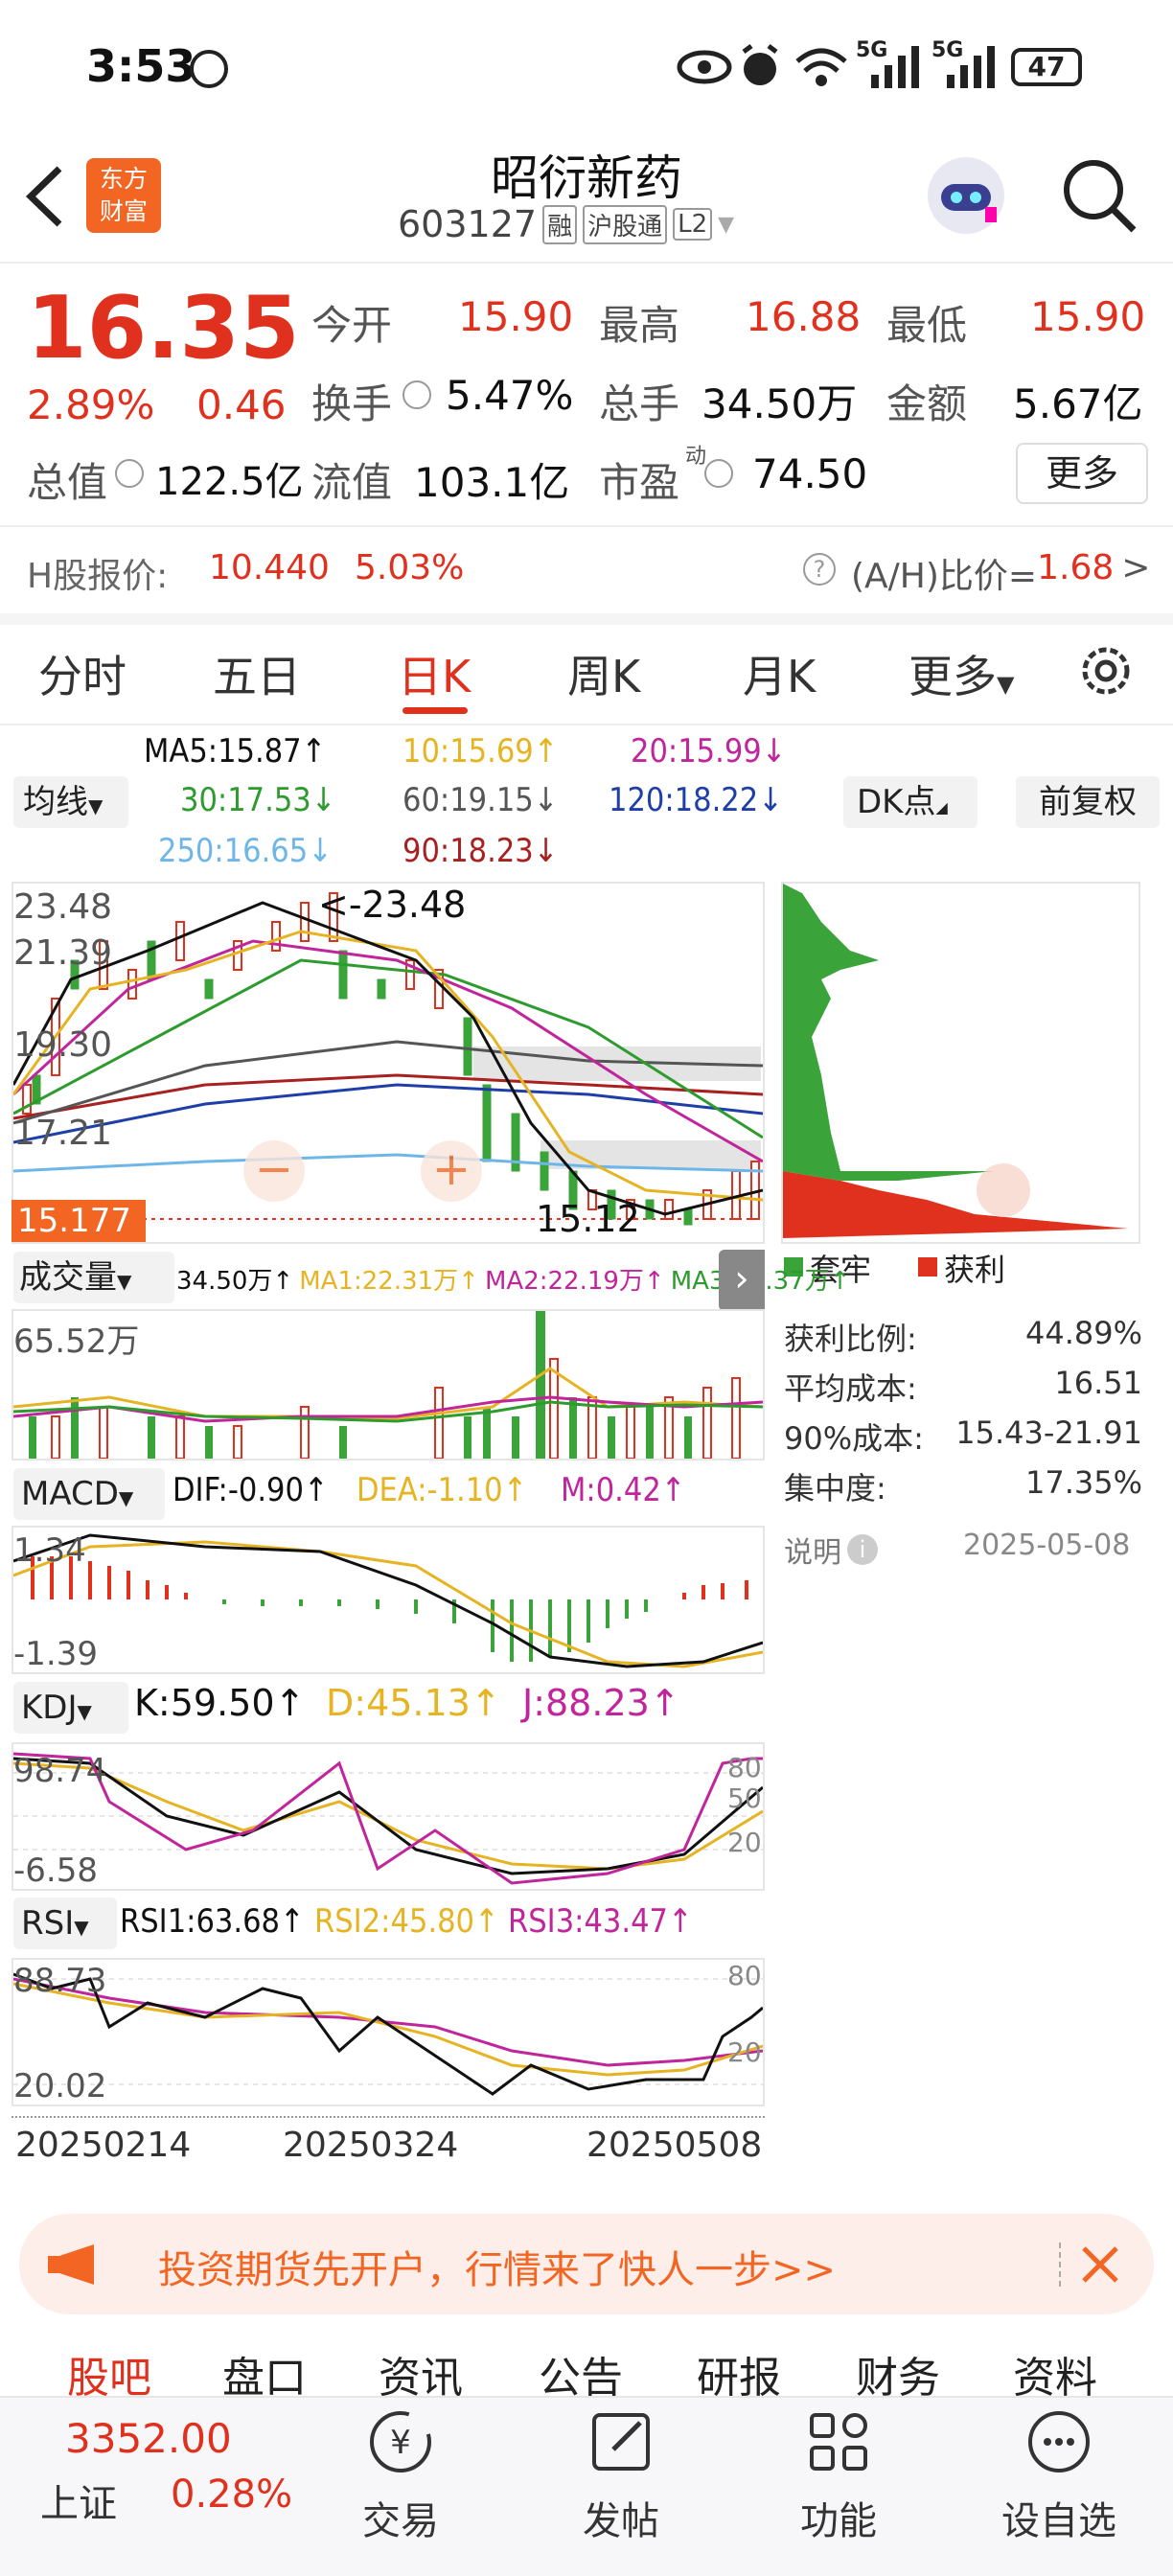 The width and height of the screenshot is (1173, 2576). Describe the element at coordinates (63, 907) in the screenshot. I see `y-tick: 23.48` at that location.